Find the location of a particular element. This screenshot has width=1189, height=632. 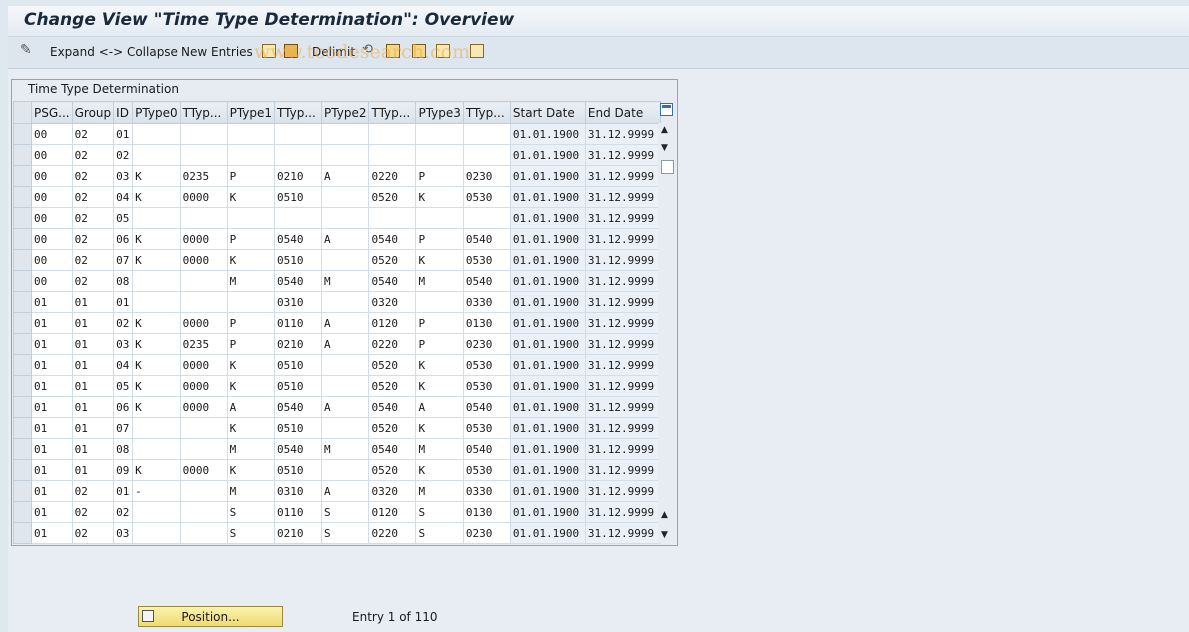

delete-icon is located at coordinates (291, 51).